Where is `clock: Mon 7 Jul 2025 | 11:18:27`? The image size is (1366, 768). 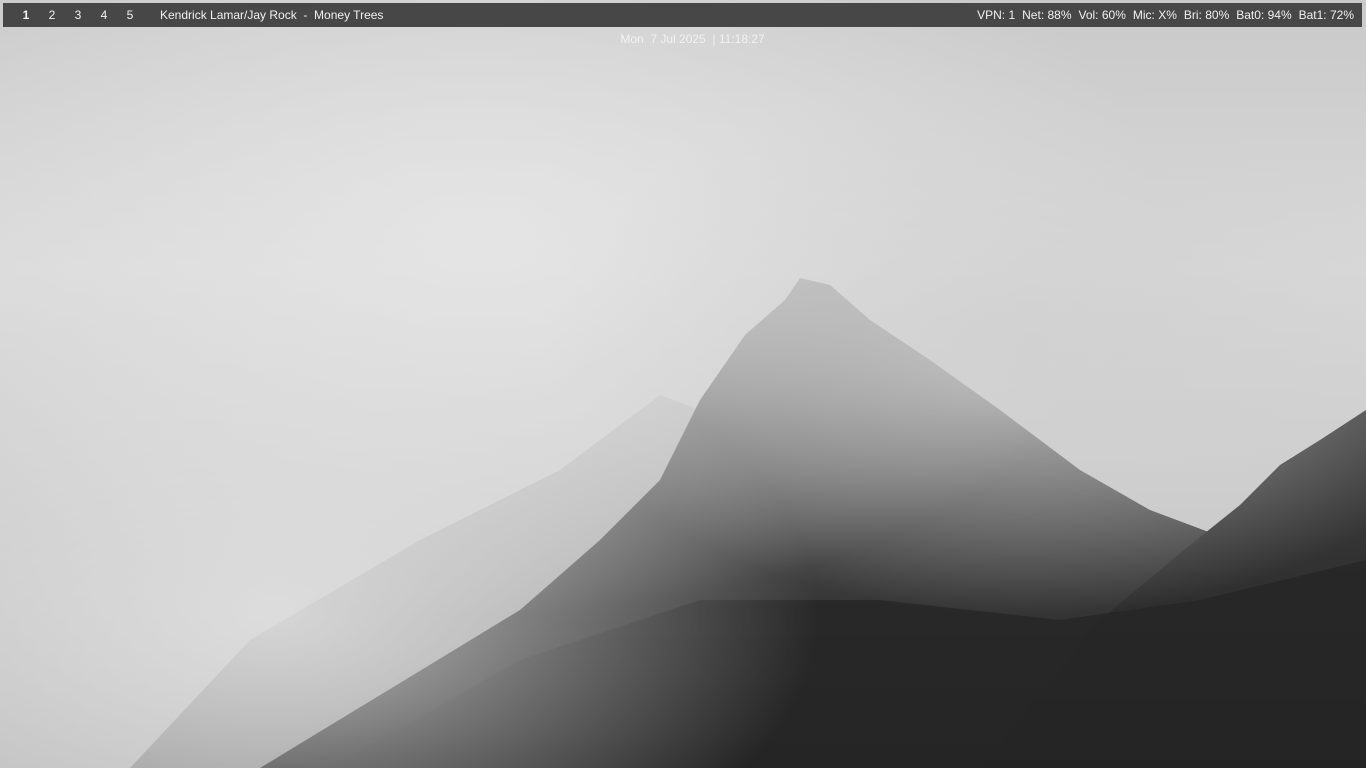 clock: Mon 7 Jul 2025 | 11:18:27 is located at coordinates (692, 39).